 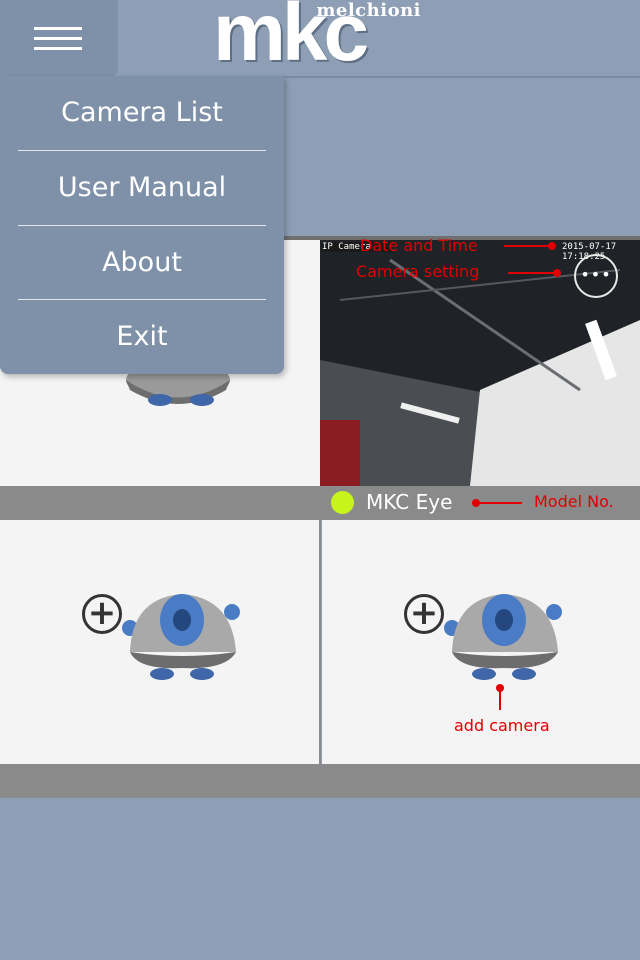 I want to click on menu-button, so click(x=59, y=38).